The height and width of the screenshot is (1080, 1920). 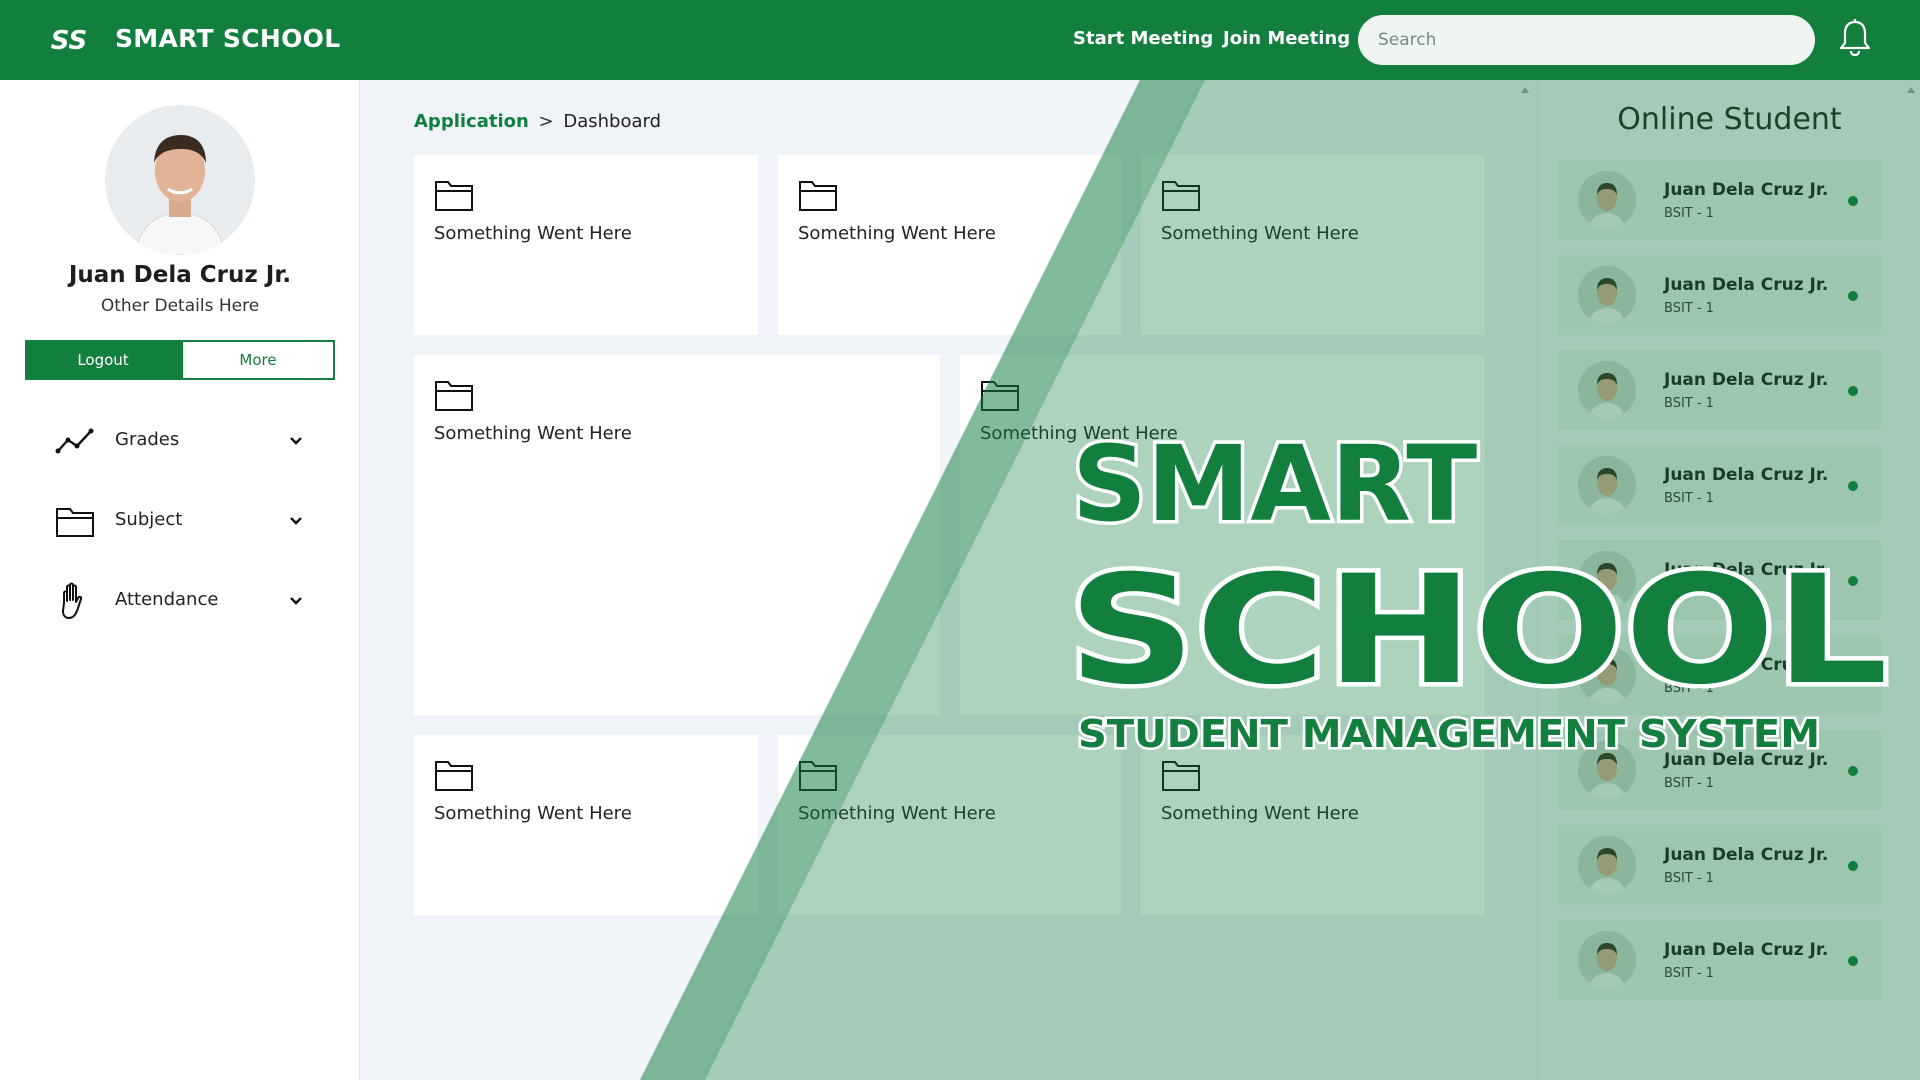 What do you see at coordinates (74, 441) in the screenshot?
I see `line-chart-icon` at bounding box center [74, 441].